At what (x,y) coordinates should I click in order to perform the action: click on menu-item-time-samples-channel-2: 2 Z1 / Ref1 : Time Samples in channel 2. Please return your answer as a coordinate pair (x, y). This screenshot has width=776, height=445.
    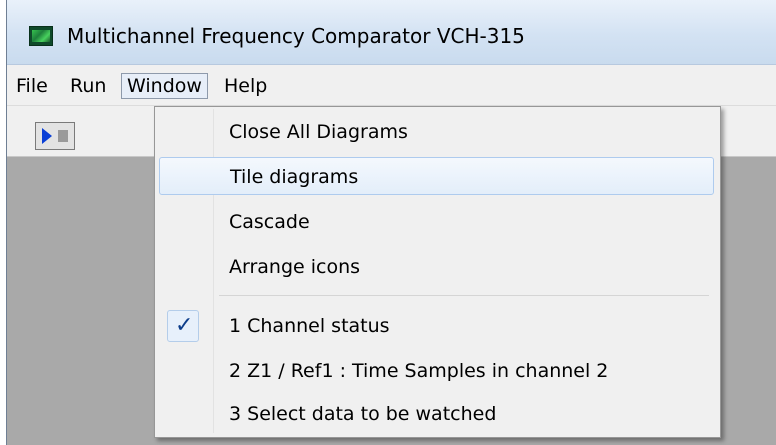
    Looking at the image, I should click on (436, 371).